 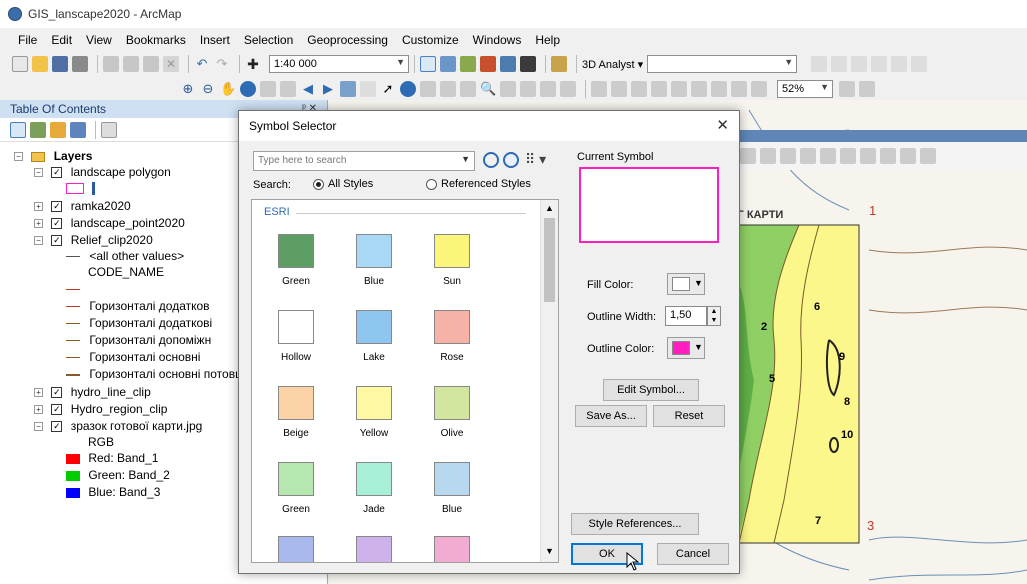 I want to click on all-styles-radio: All Styles, so click(x=343, y=184).